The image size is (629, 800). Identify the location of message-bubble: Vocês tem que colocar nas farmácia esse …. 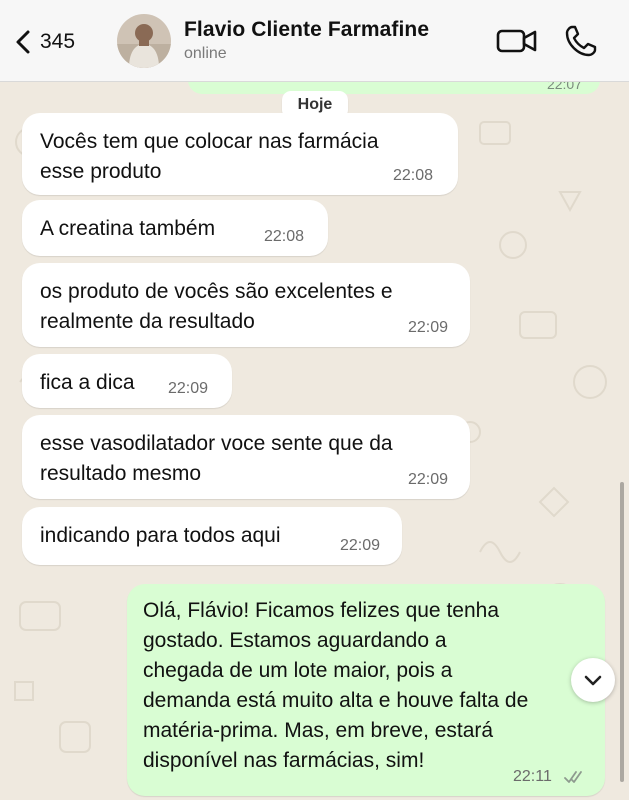
(240, 154).